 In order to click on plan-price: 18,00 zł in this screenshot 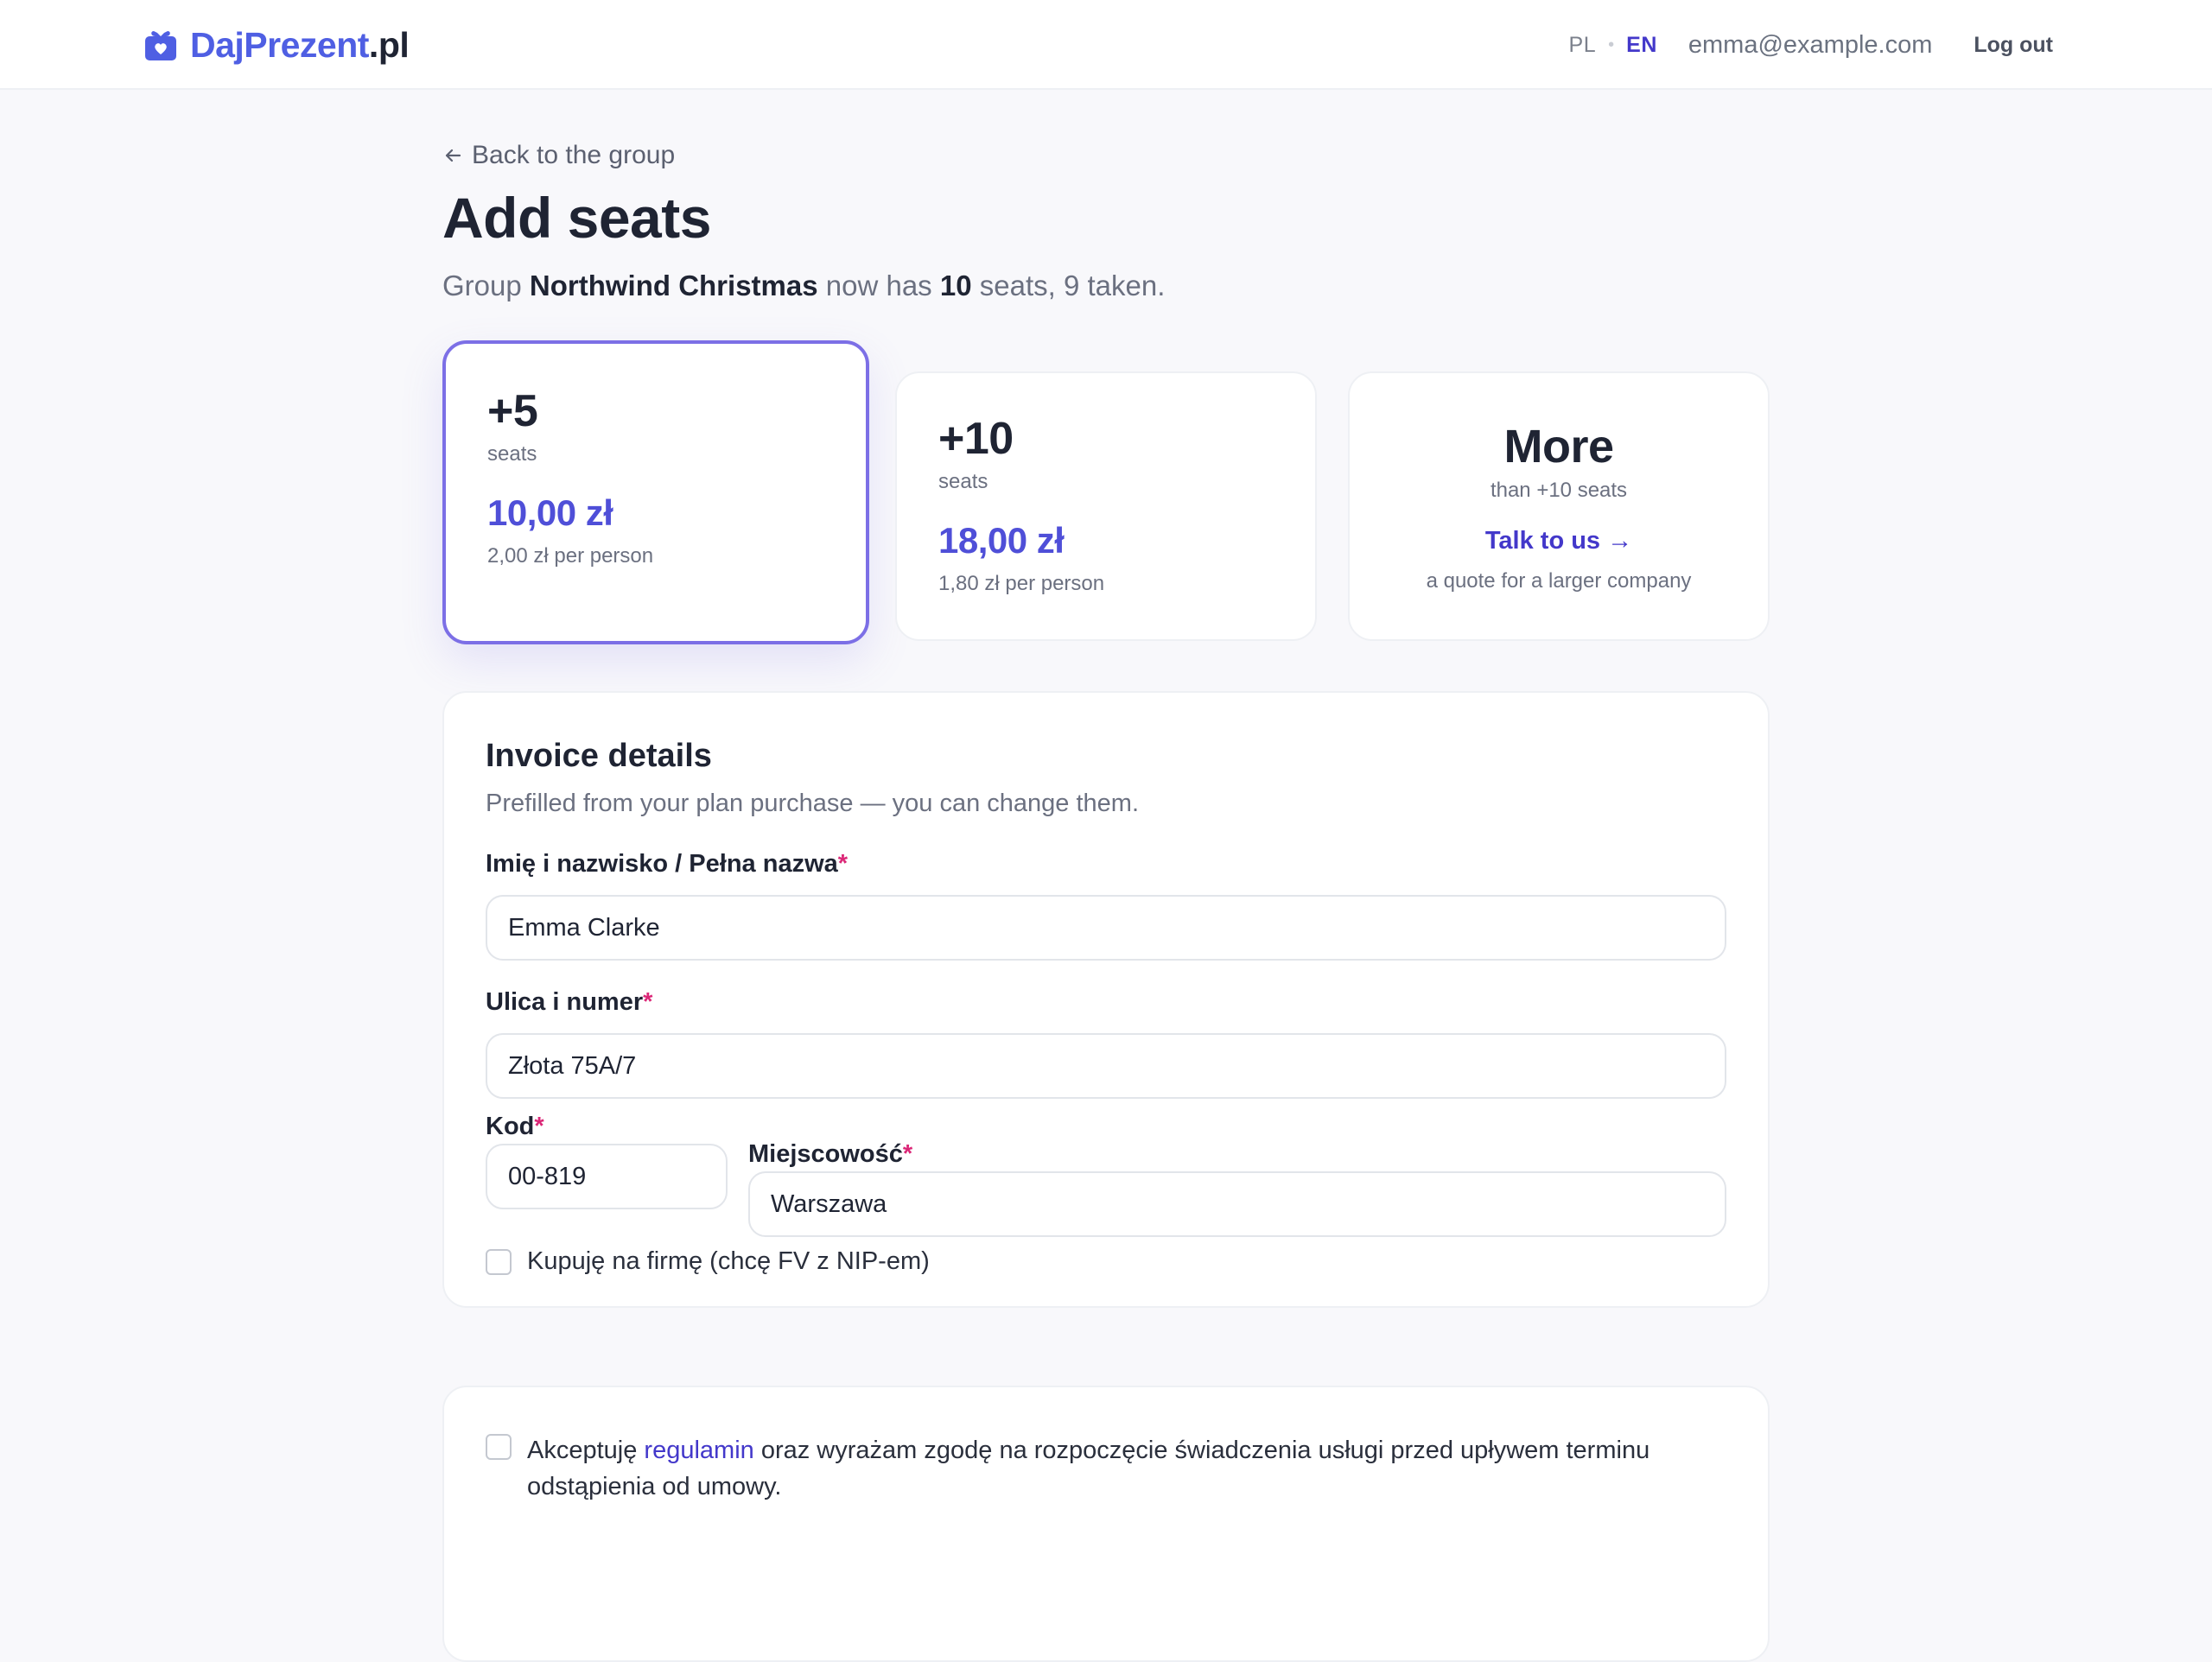, I will do `click(1001, 540)`.